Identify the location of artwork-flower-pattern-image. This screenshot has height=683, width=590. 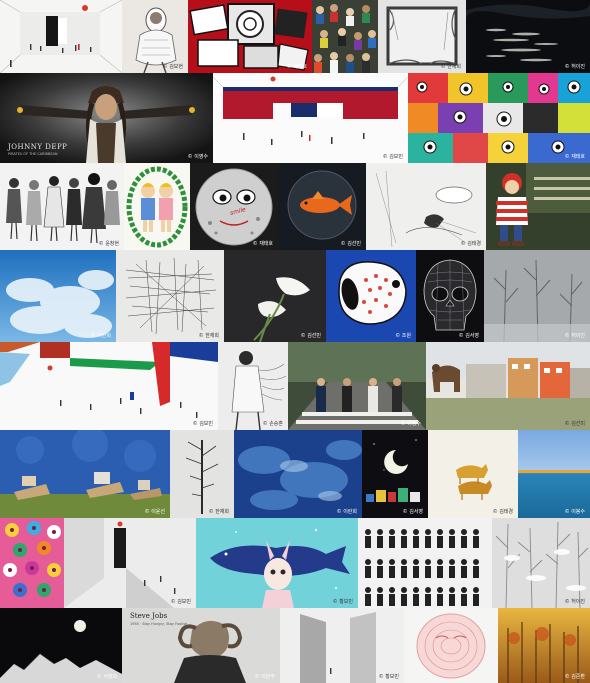
(32, 563).